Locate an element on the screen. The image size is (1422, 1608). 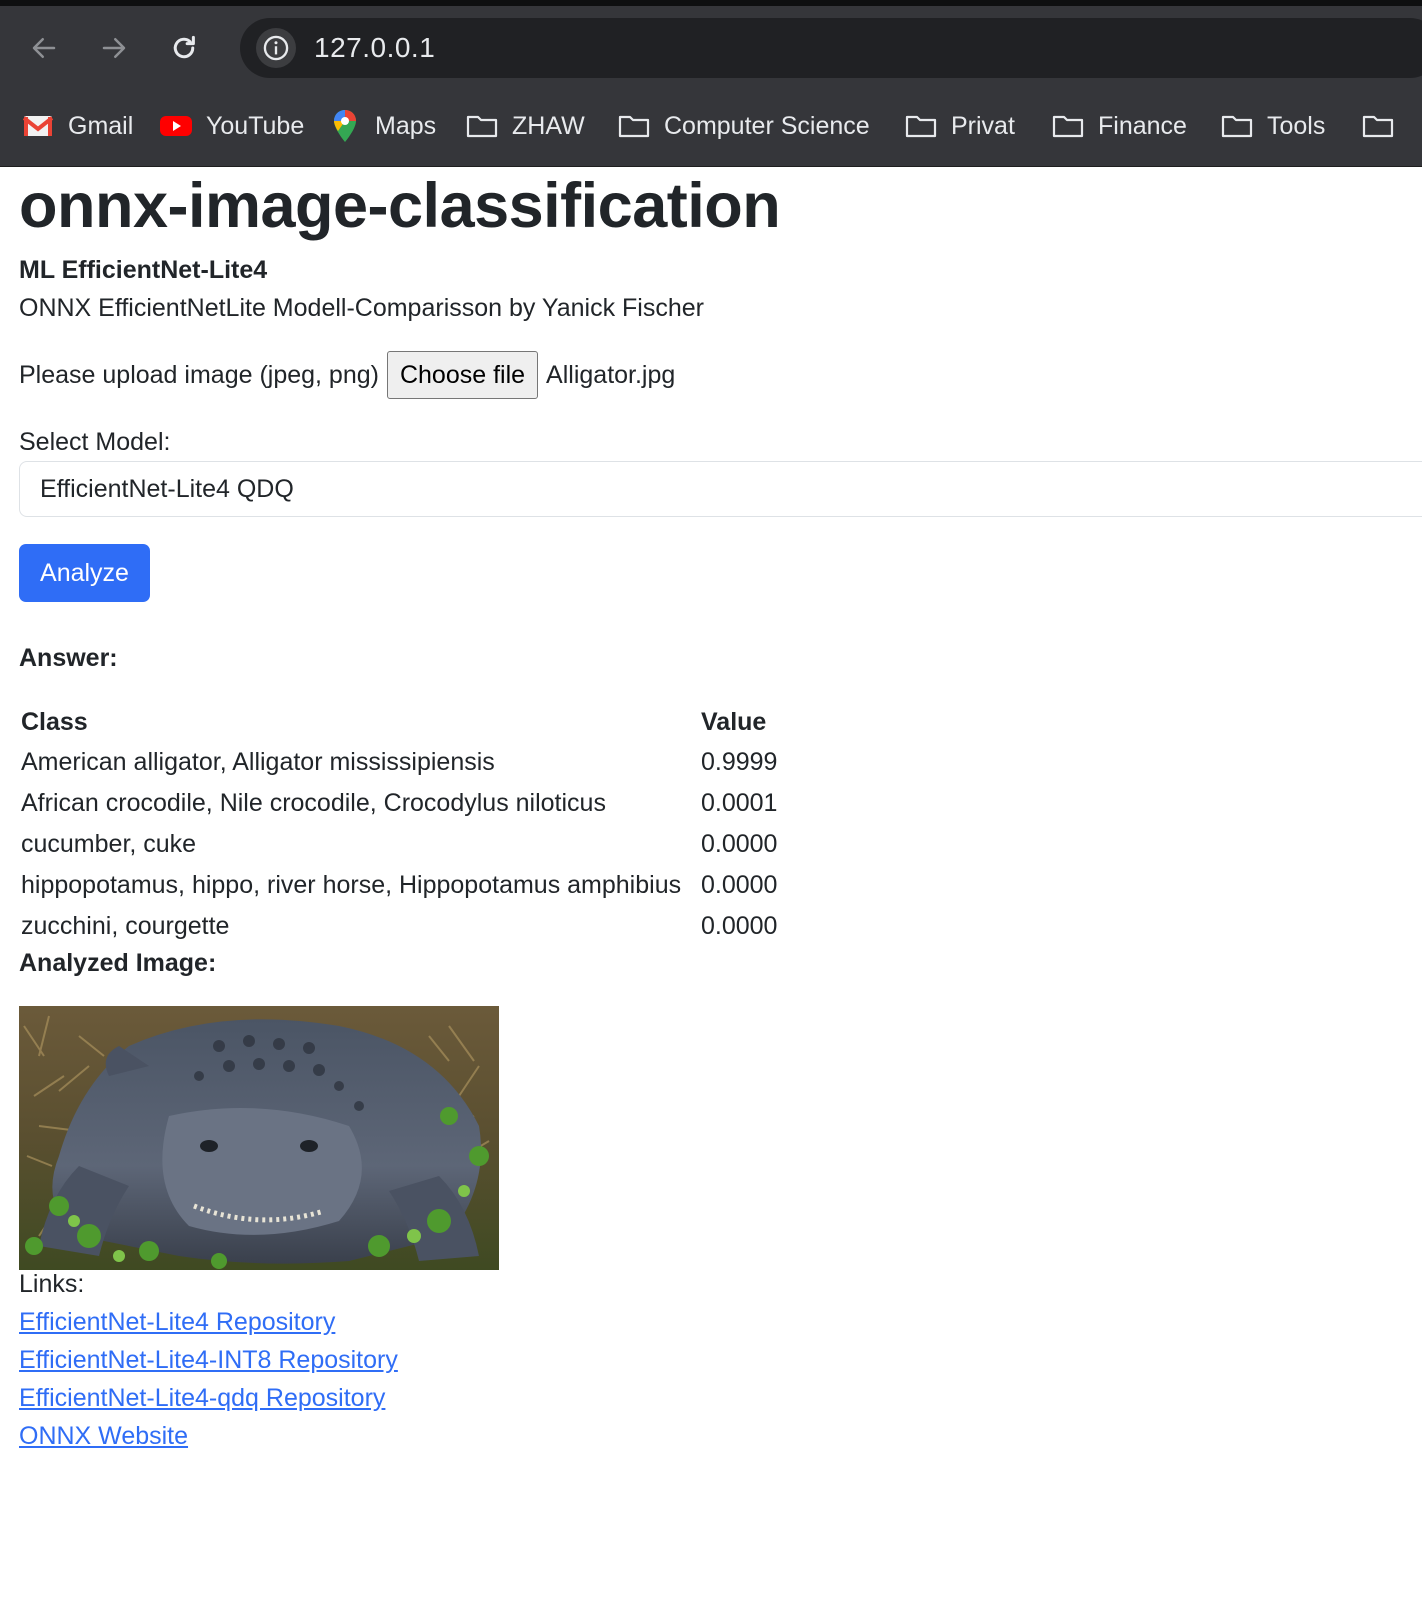
reload-button is located at coordinates (184, 48).